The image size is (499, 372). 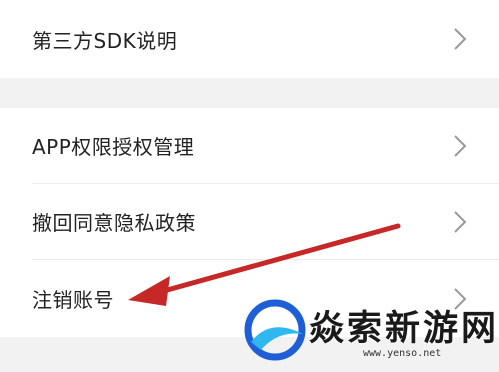 I want to click on watermark-url: www.yenso.net, so click(x=402, y=353).